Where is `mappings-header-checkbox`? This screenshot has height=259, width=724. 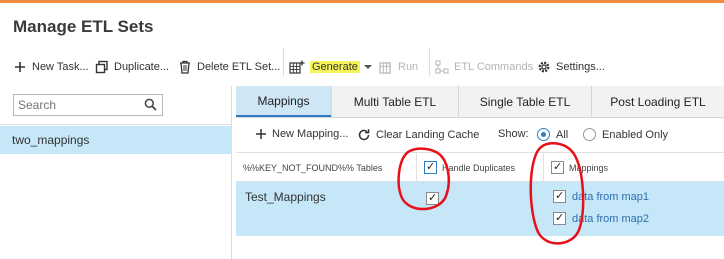
mappings-header-checkbox is located at coordinates (557, 167).